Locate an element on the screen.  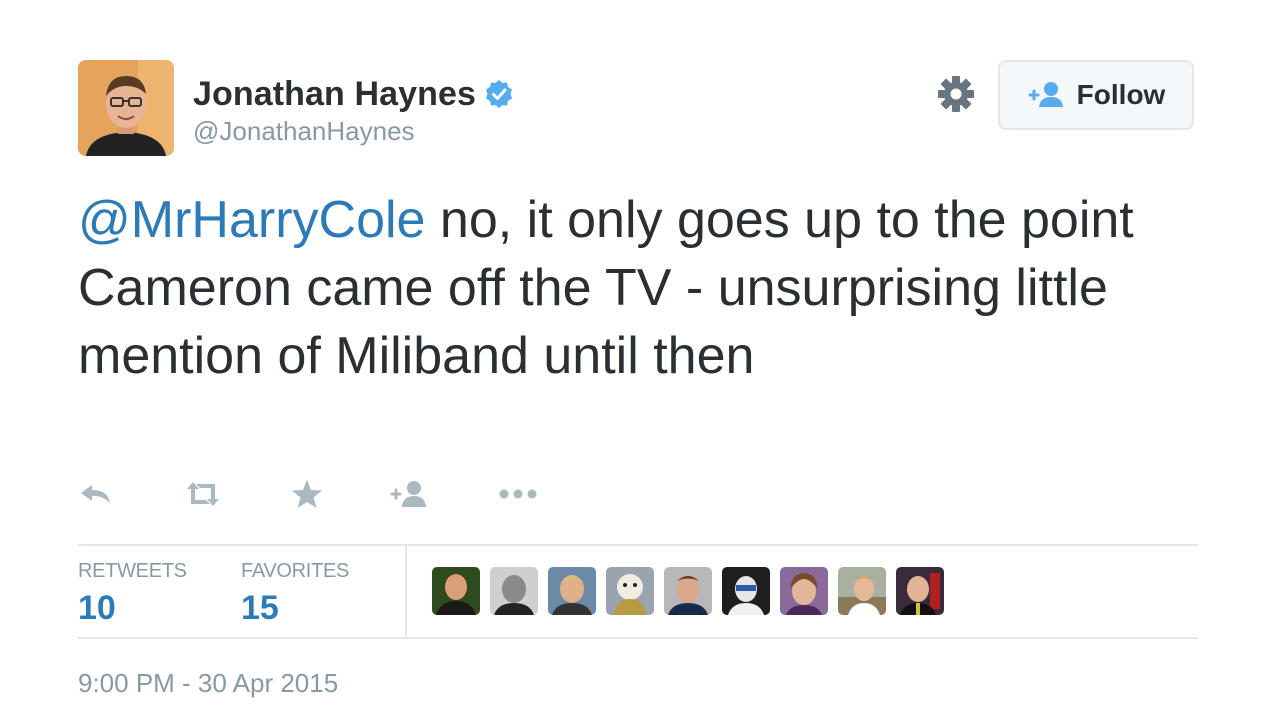
tweet-timestamp: 9:00 PM - 30 Apr 2015 is located at coordinates (208, 683).